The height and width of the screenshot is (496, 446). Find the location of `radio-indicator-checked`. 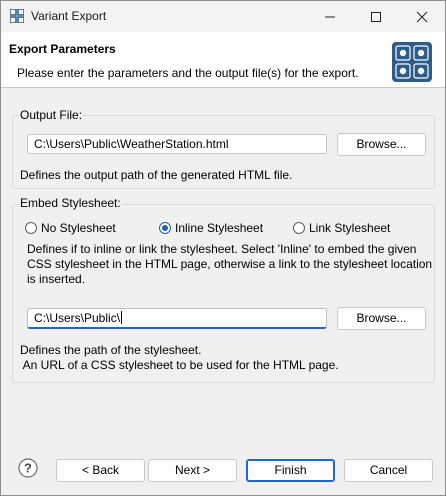

radio-indicator-checked is located at coordinates (165, 228).